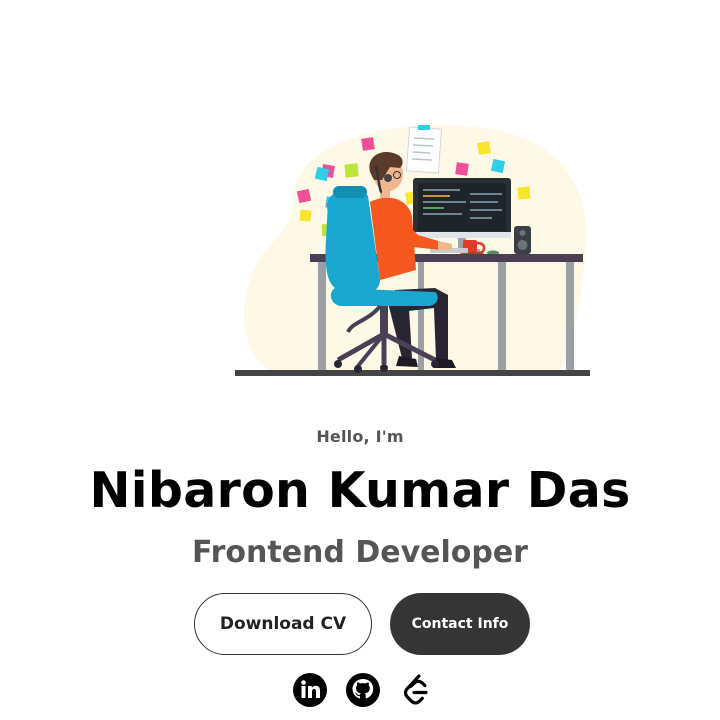 This screenshot has width=720, height=720. I want to click on greeting-text: Hello, I'm, so click(360, 436).